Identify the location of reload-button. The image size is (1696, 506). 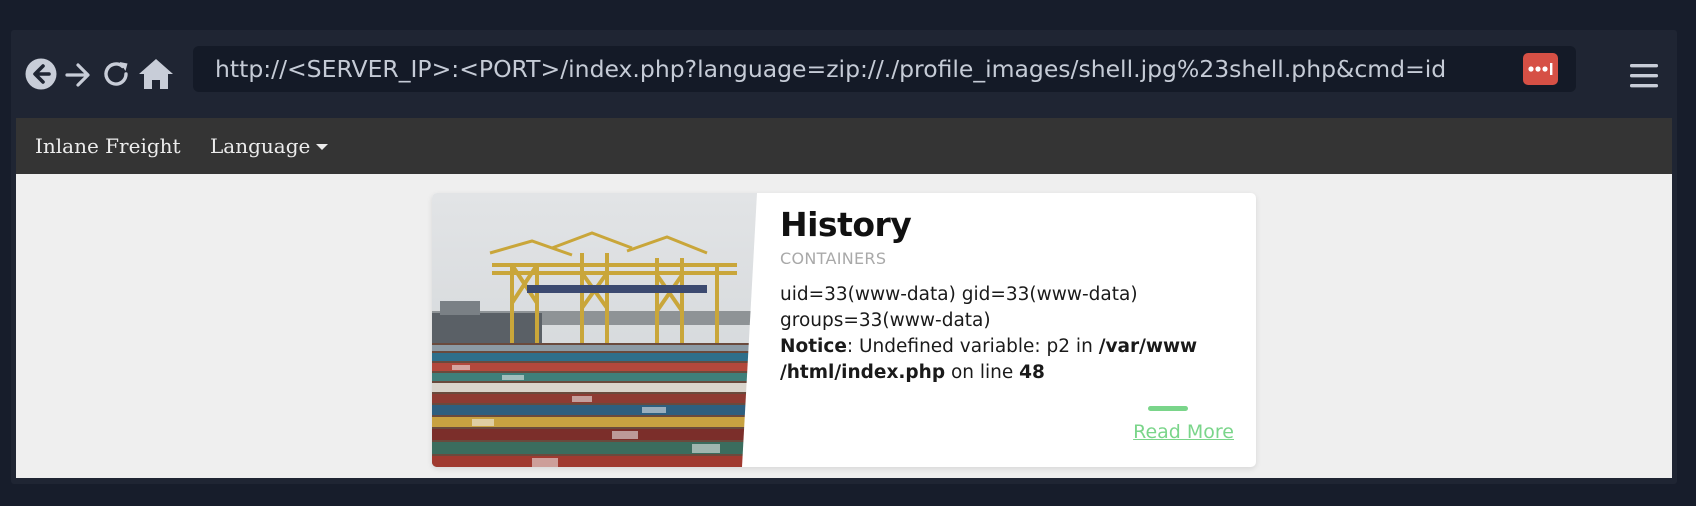
(116, 74).